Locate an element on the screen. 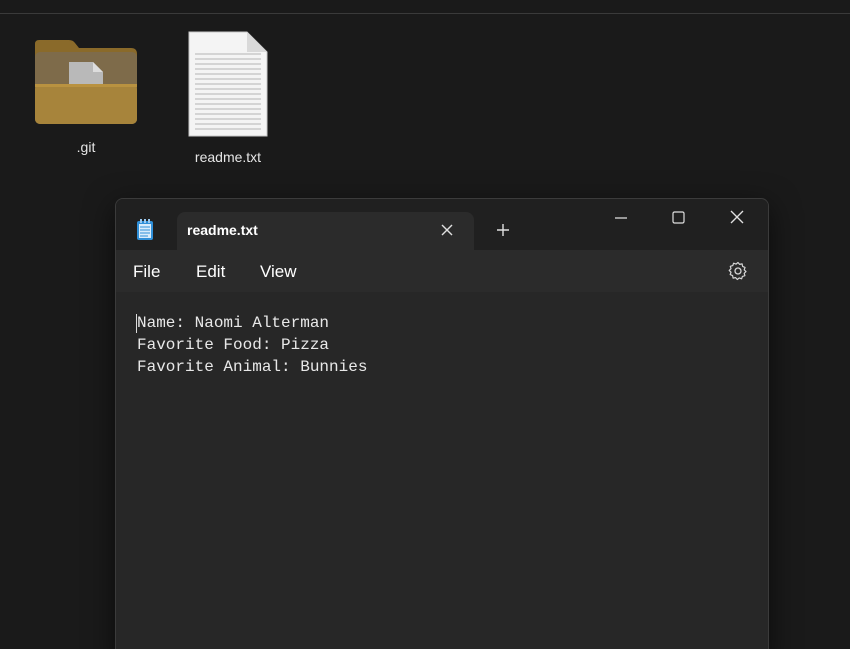  menu-edit: Edit is located at coordinates (210, 272).